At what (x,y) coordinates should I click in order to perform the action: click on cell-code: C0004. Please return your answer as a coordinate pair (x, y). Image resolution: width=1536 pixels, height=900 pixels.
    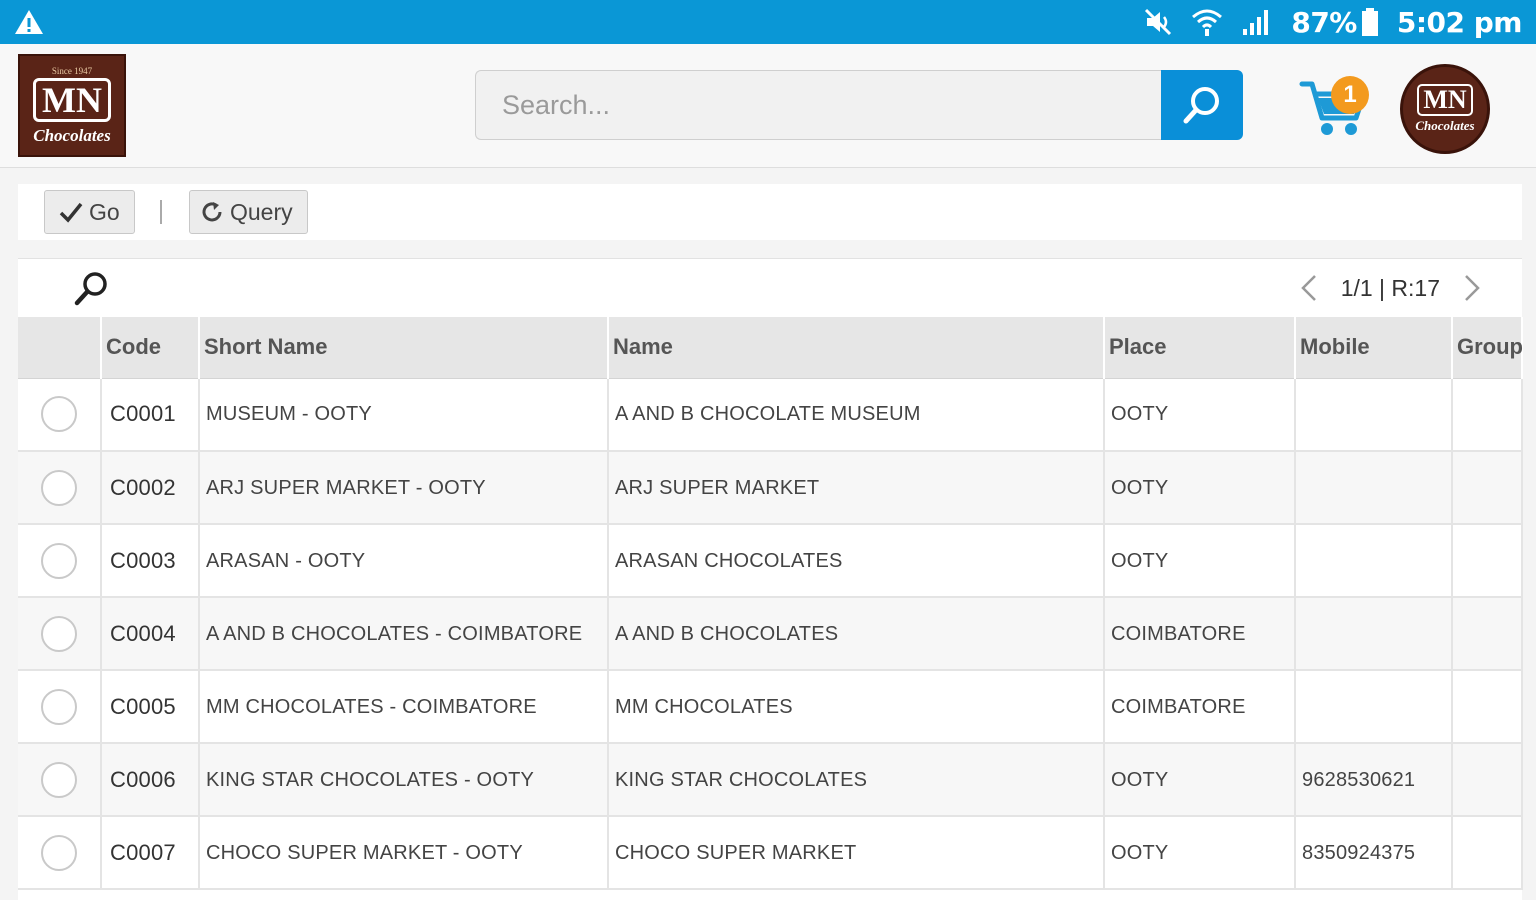
    Looking at the image, I should click on (150, 634).